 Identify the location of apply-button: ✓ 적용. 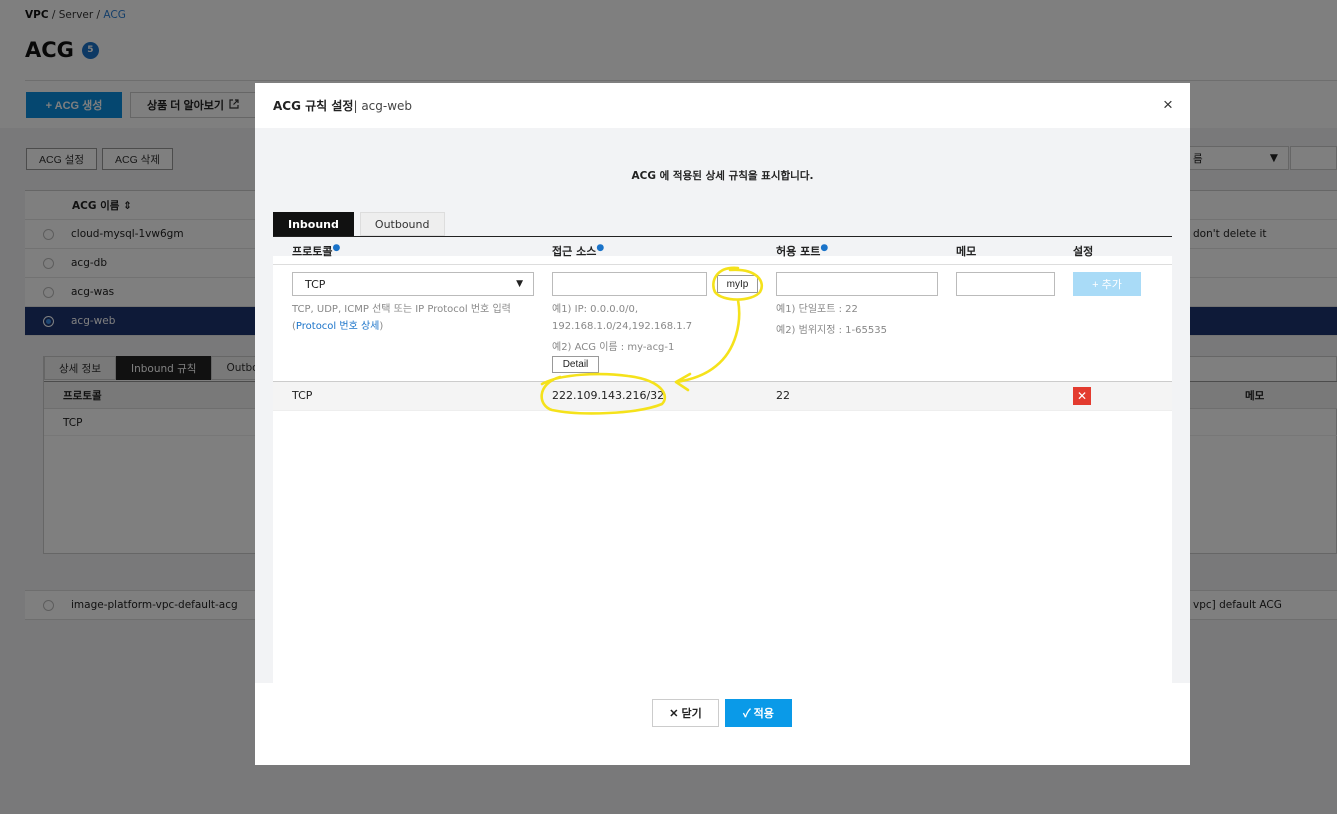
(758, 713).